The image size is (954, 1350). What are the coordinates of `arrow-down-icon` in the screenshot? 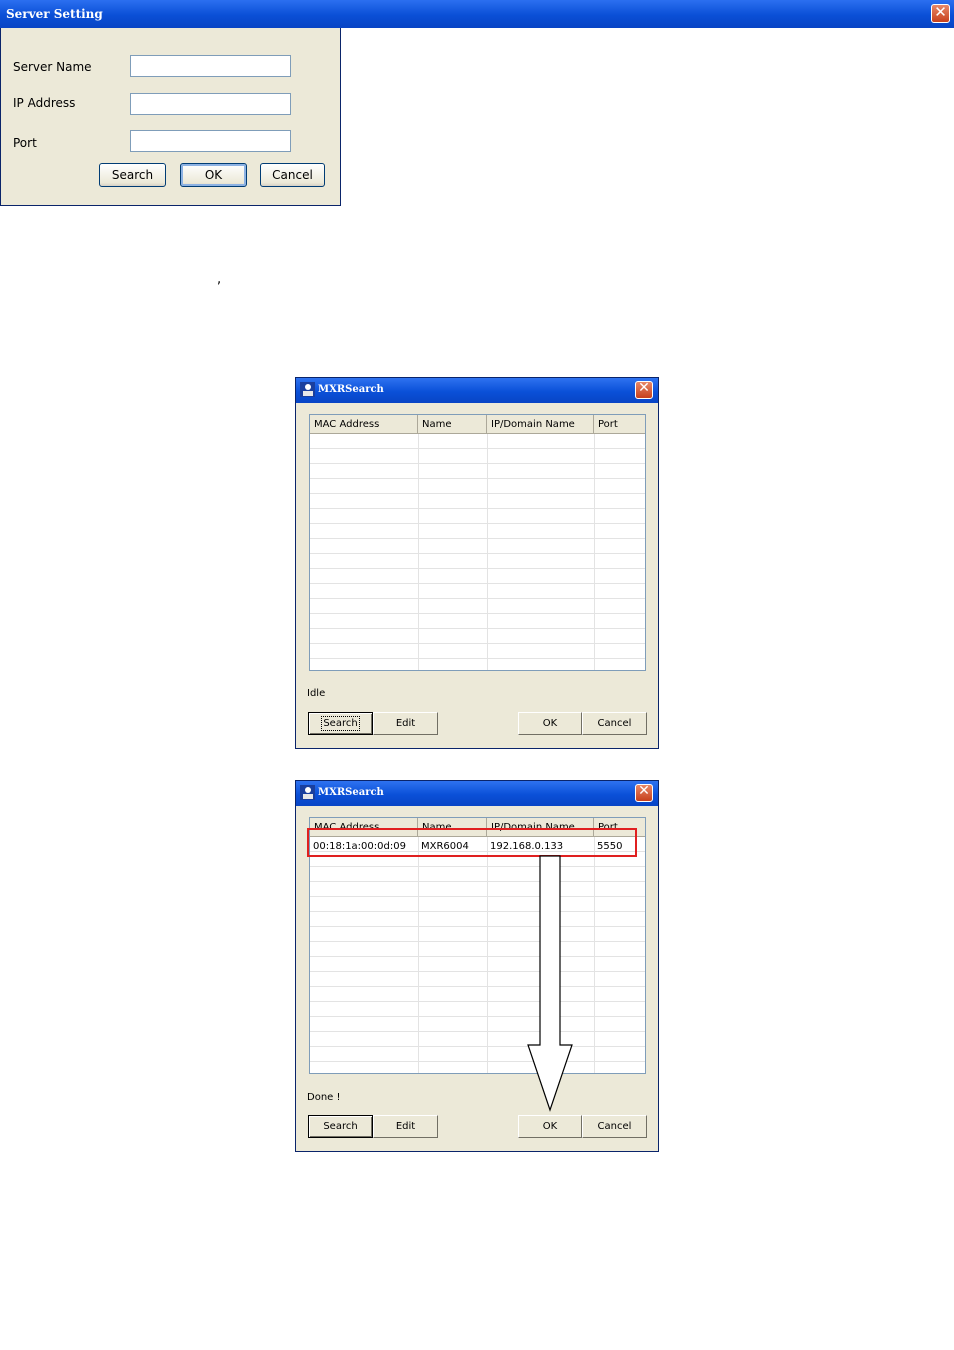 It's located at (550, 983).